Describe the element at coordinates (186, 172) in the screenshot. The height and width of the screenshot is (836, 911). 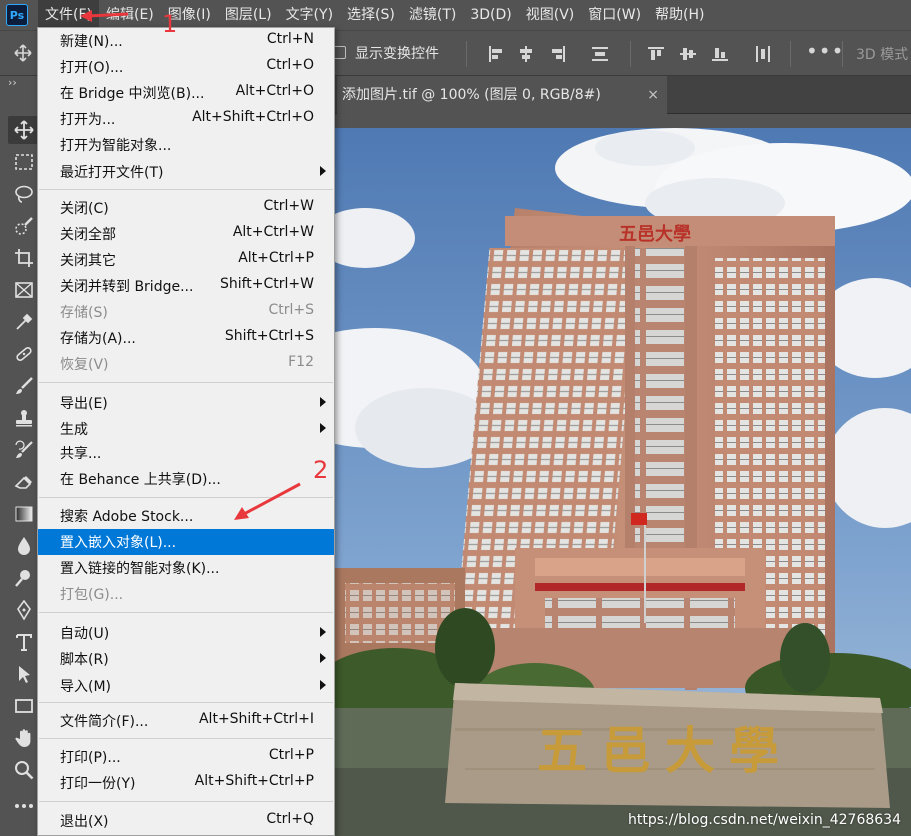
I see `menu-item-recent-files: 最近打开文件(T)` at that location.